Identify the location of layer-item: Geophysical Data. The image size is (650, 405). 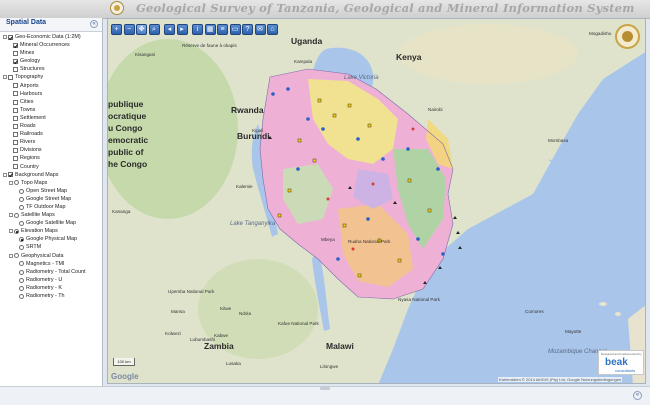
(51, 256).